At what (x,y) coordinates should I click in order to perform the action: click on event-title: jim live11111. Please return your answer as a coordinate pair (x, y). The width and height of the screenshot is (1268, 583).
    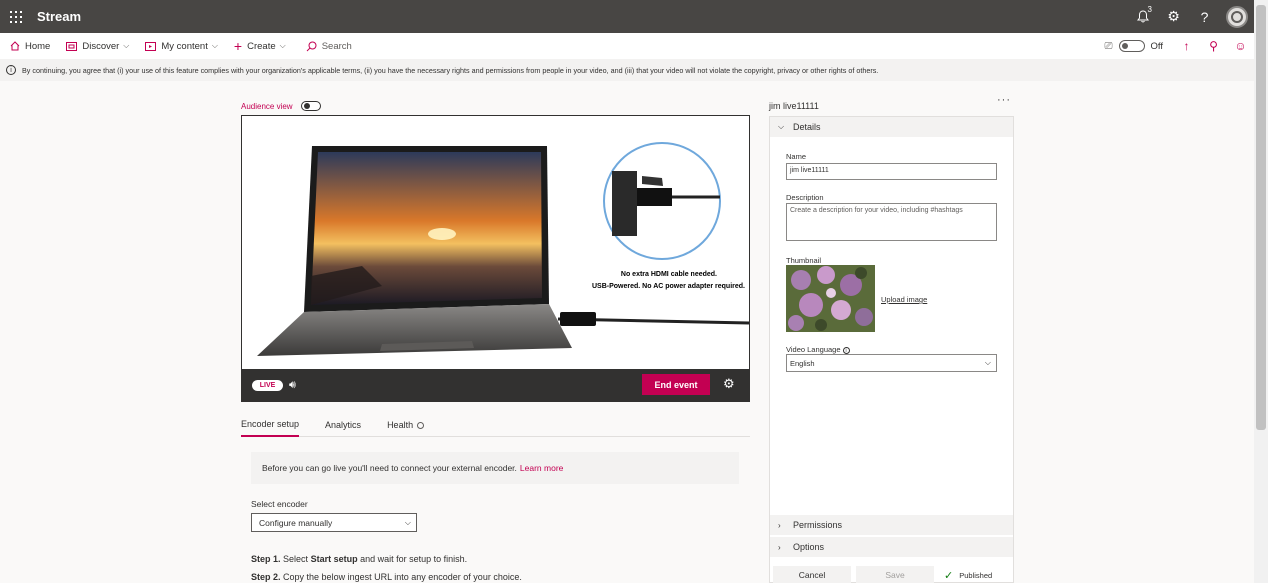
    Looking at the image, I should click on (794, 106).